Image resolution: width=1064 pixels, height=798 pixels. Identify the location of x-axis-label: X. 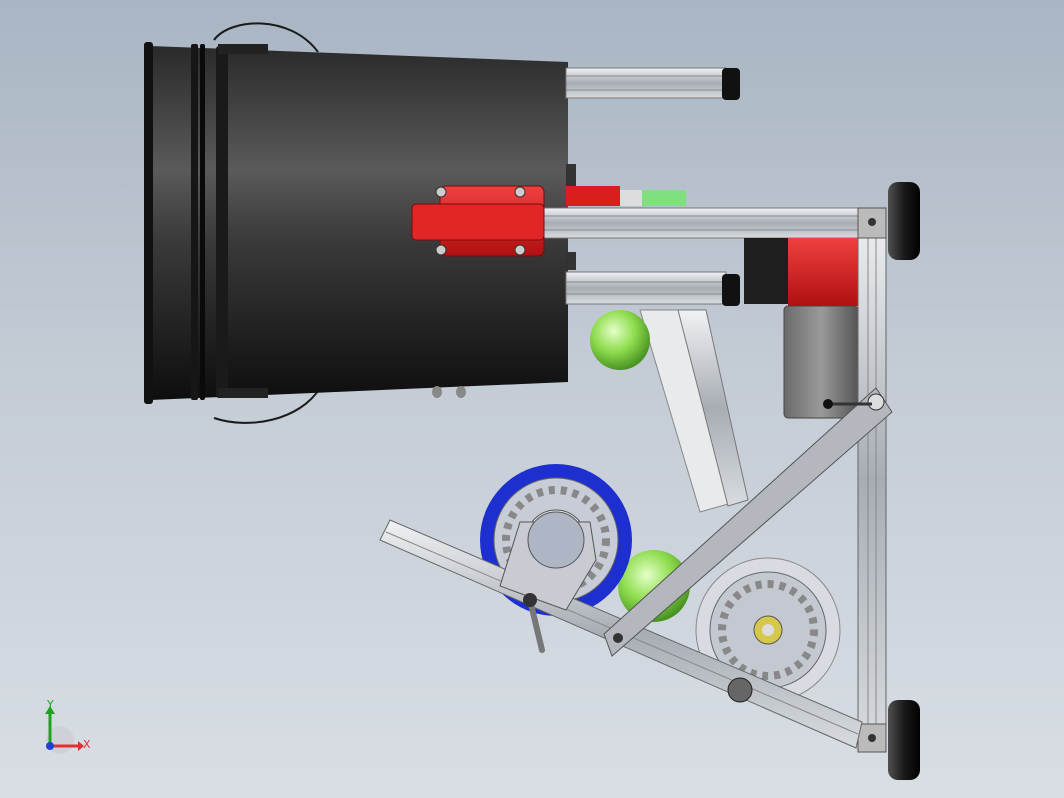
(87, 744).